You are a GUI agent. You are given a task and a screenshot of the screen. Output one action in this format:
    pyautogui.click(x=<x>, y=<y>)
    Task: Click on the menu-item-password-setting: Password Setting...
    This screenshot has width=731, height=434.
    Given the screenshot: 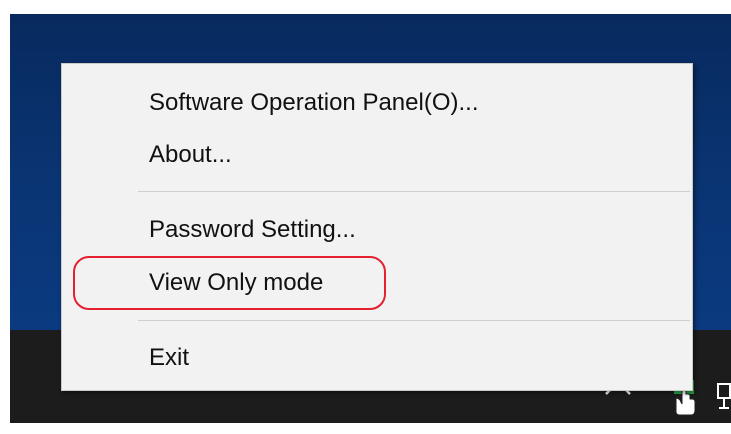 What is the action you would take?
    pyautogui.click(x=377, y=230)
    